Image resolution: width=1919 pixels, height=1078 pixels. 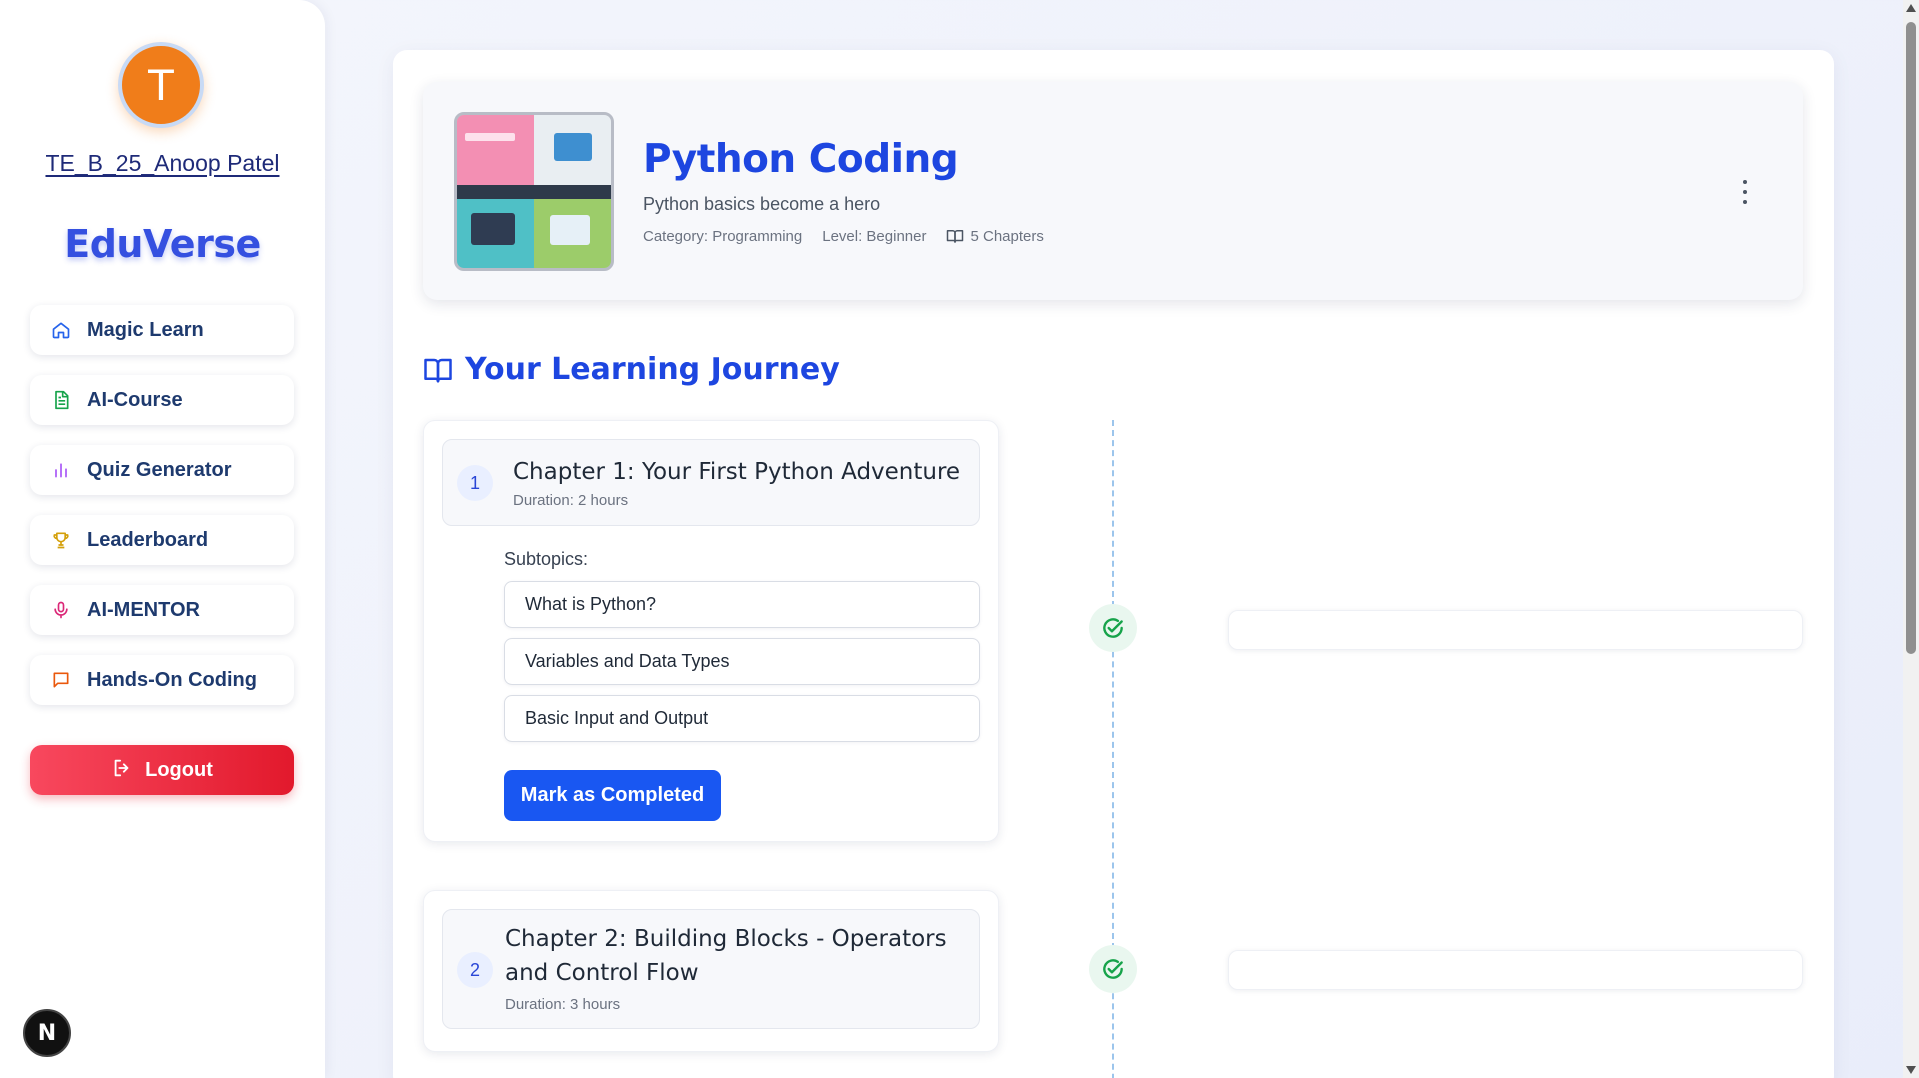 I want to click on microphone-icon, so click(x=61, y=610).